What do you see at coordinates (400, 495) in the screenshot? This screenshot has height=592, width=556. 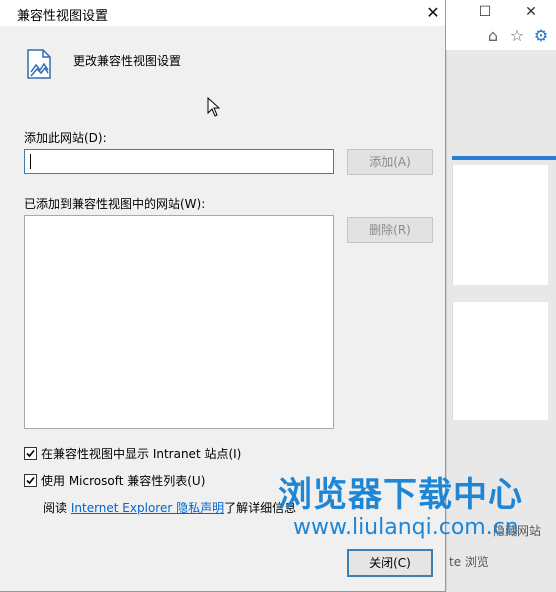 I see `watermark-title: 浏览器下载中心` at bounding box center [400, 495].